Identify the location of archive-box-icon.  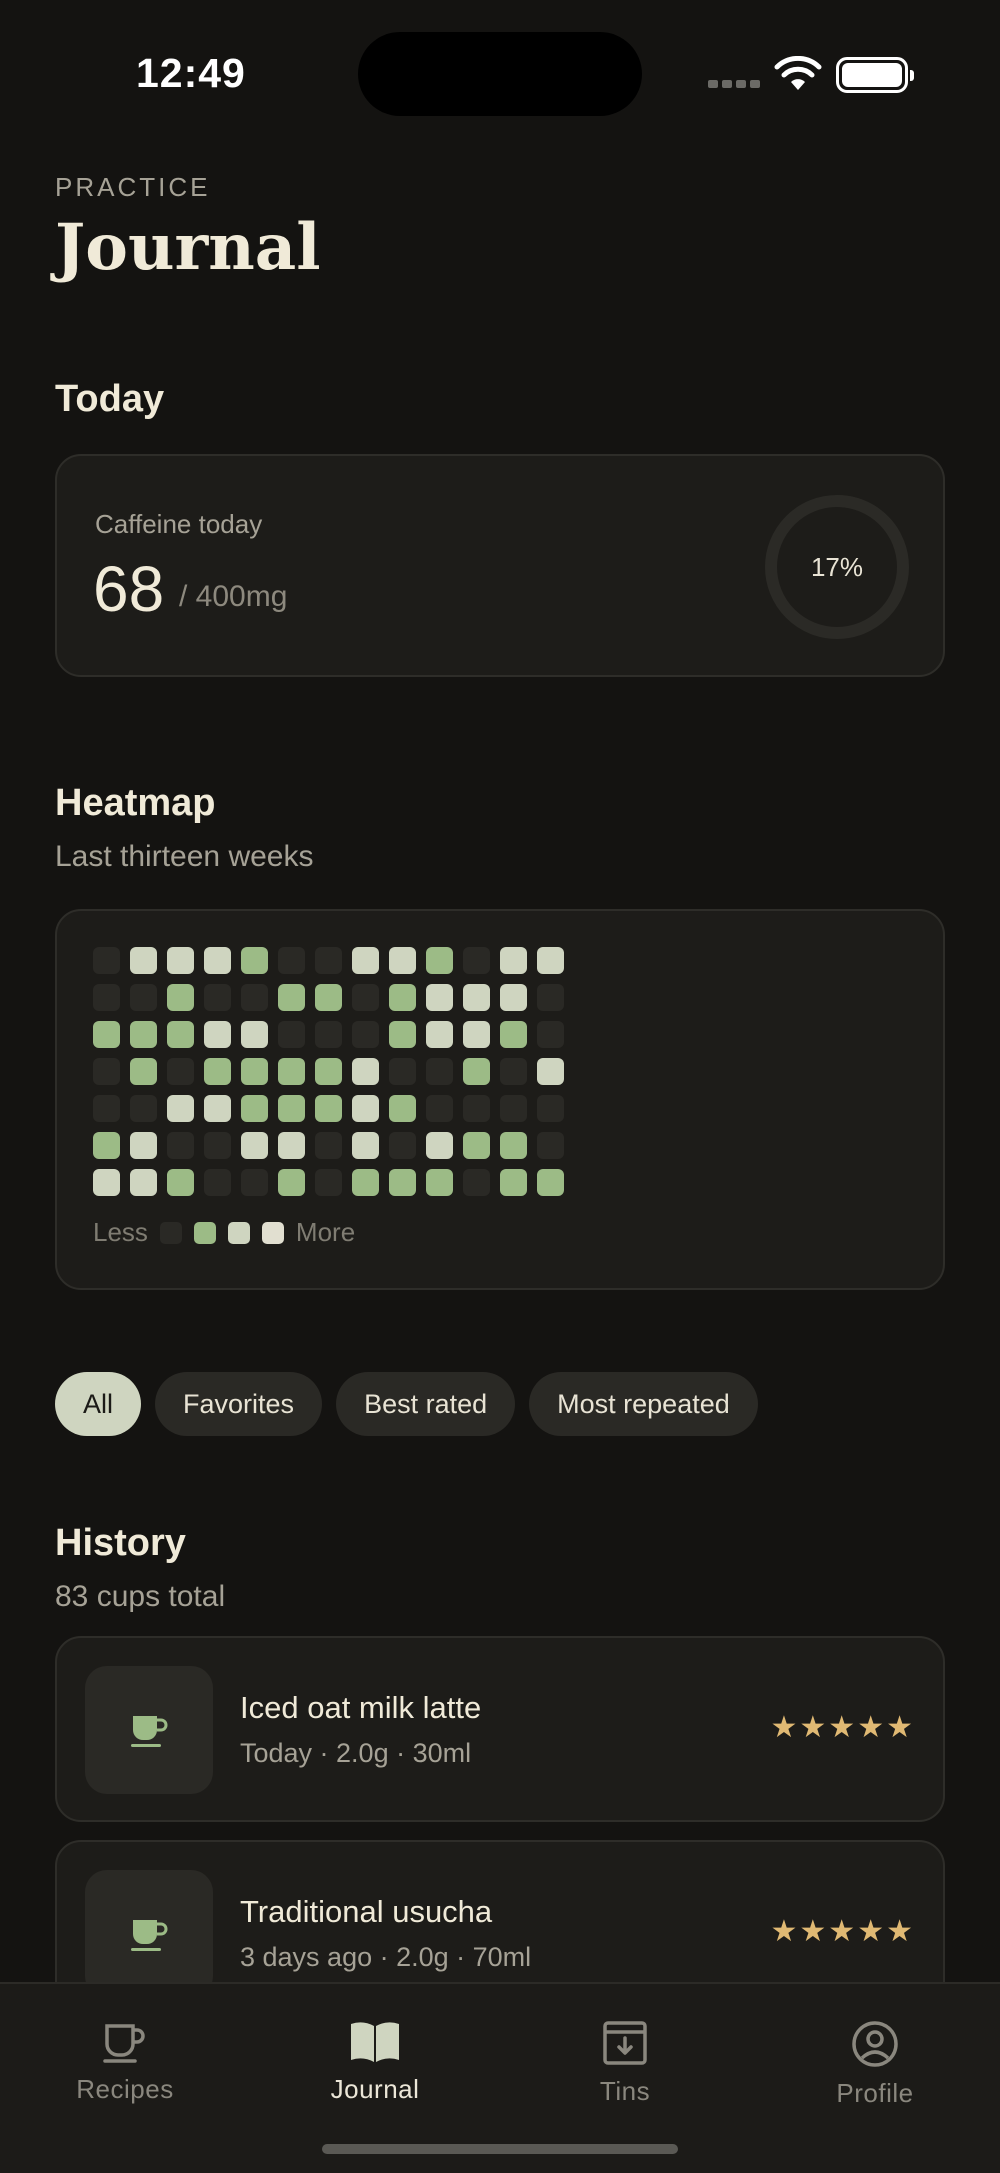
(625, 2043).